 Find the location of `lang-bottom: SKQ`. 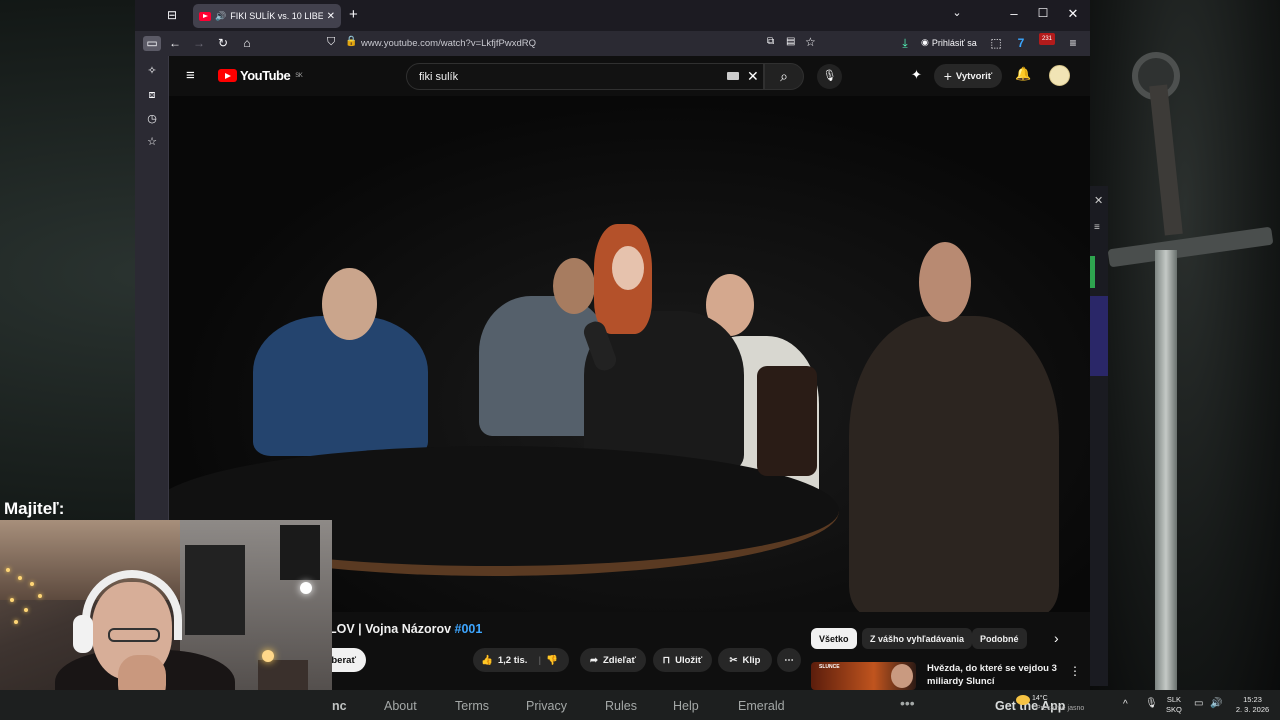

lang-bottom: SKQ is located at coordinates (1174, 709).